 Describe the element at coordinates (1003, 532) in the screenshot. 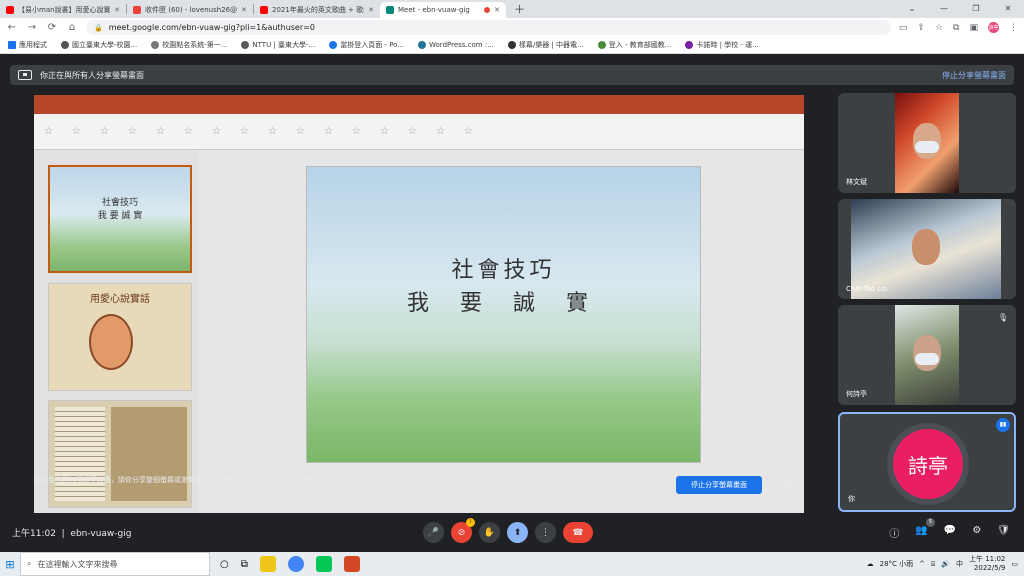

I see `host-controls-icon: 🛡` at that location.